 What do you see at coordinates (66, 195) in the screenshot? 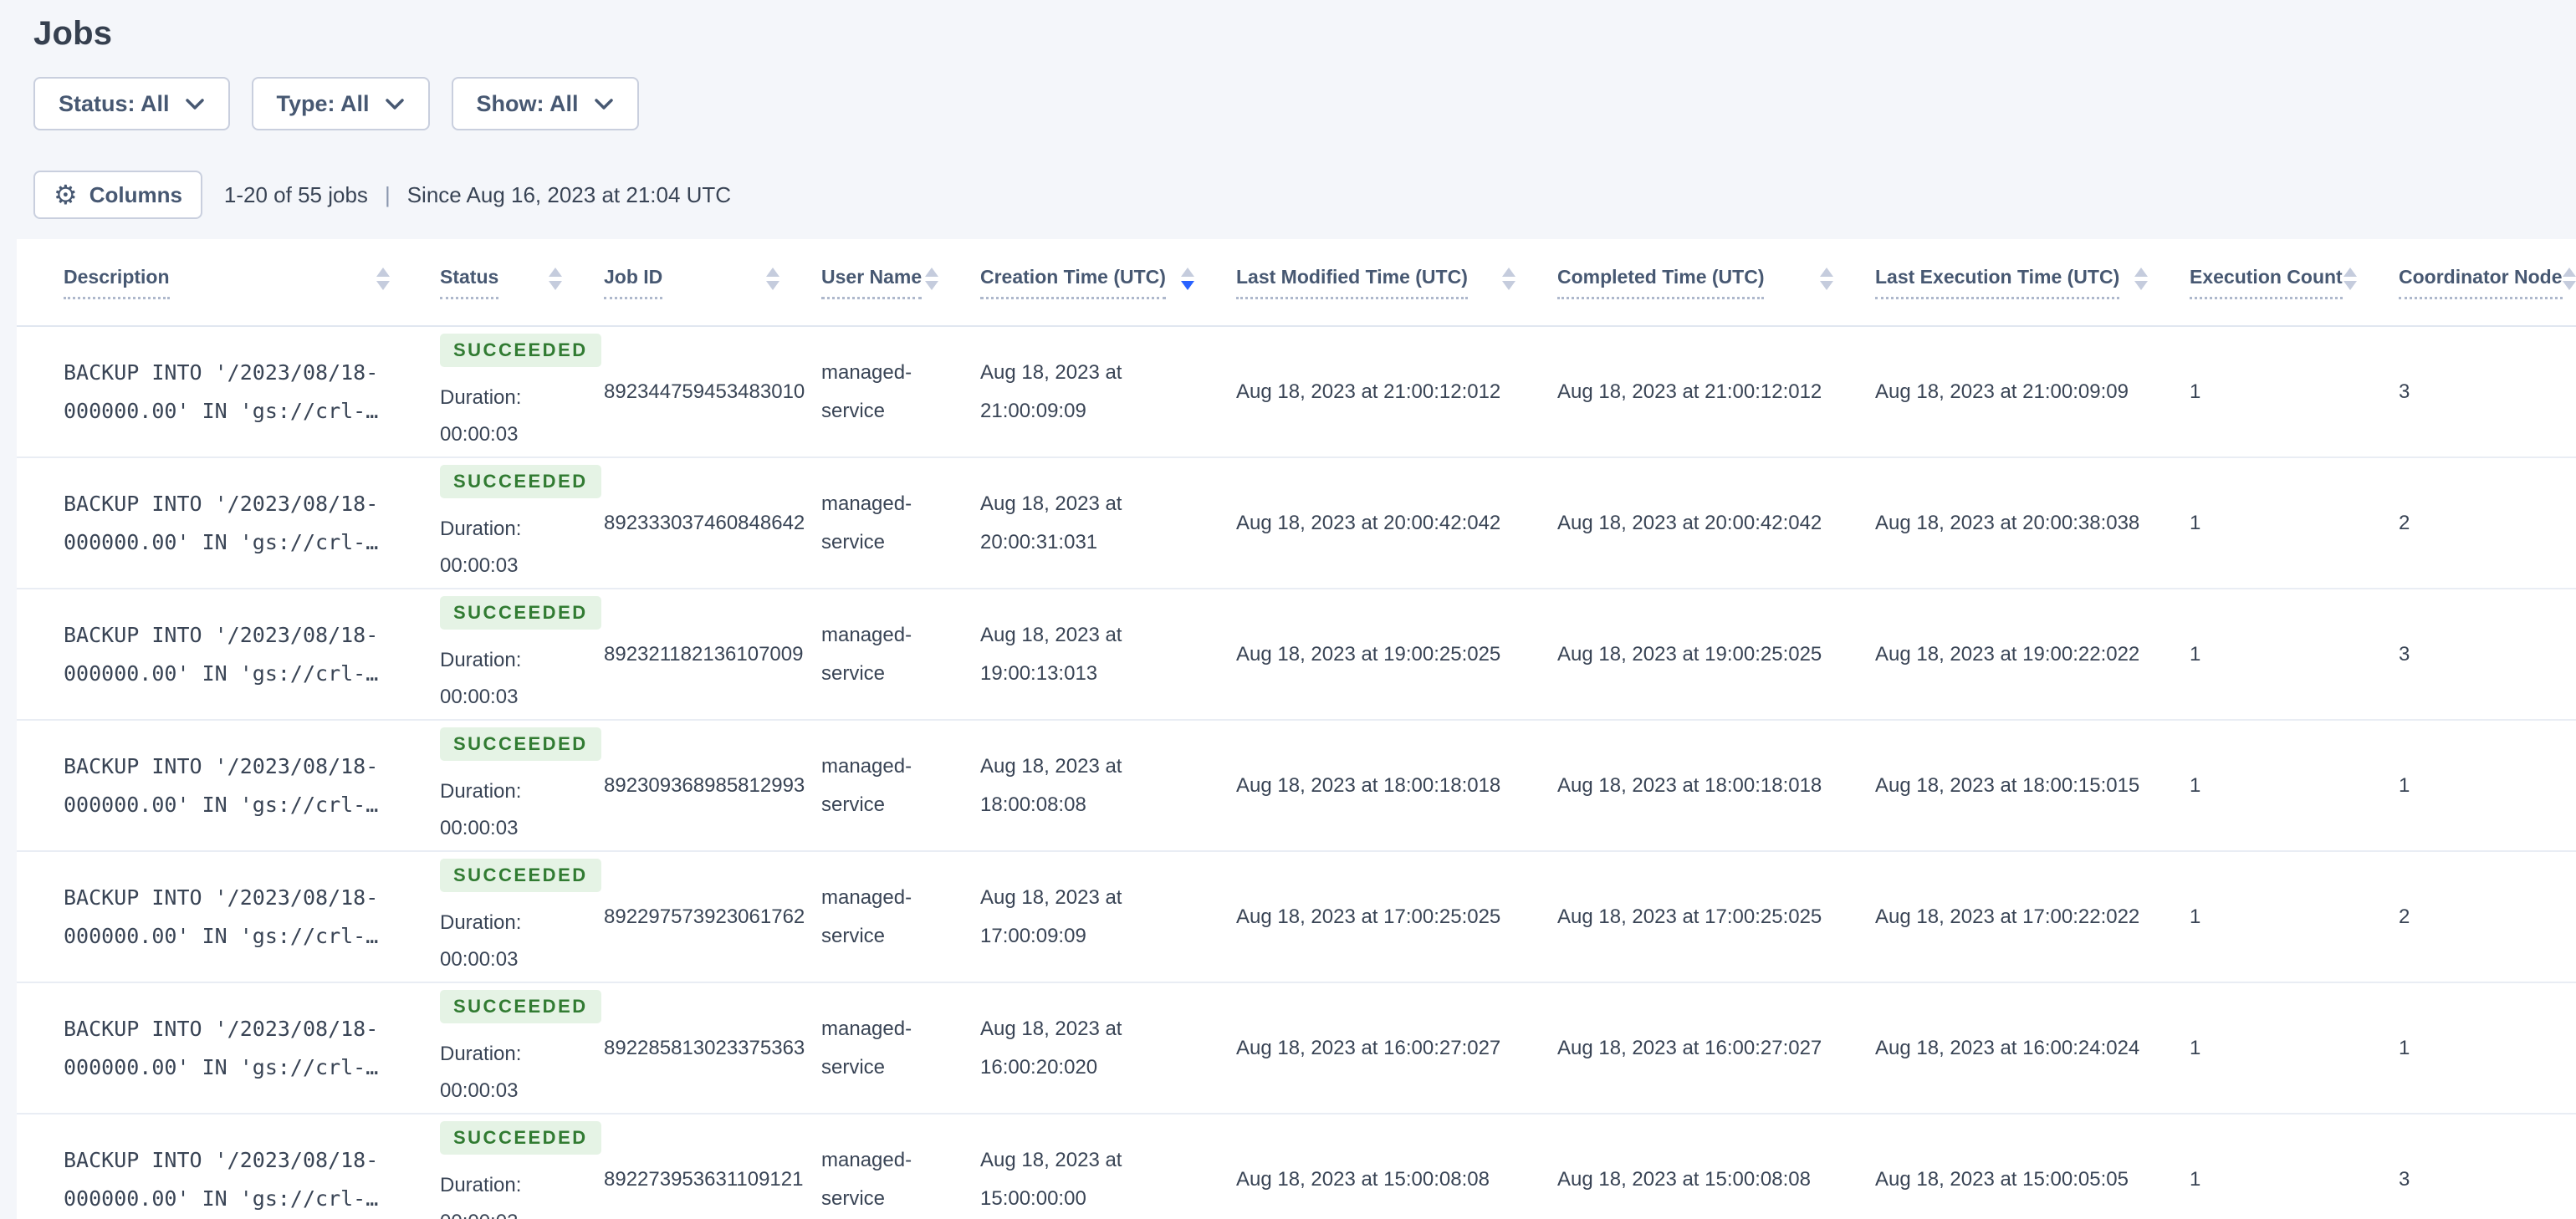
I see `gear-icon: ⚙` at bounding box center [66, 195].